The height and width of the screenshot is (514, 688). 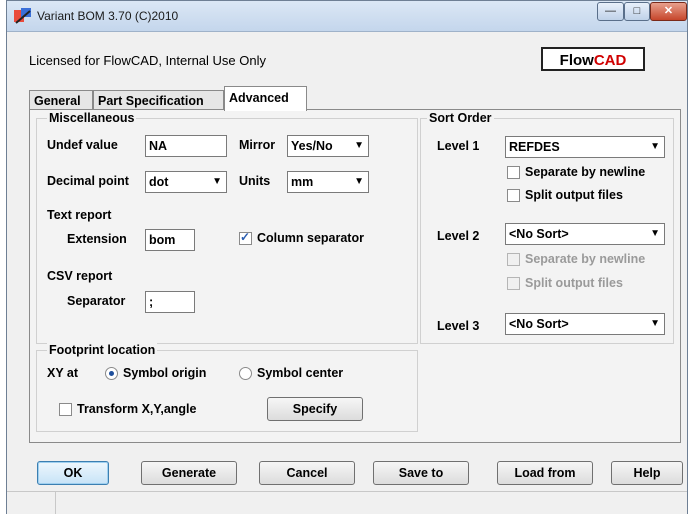 What do you see at coordinates (585, 234) in the screenshot?
I see `level2-select: <No Sort> ▼` at bounding box center [585, 234].